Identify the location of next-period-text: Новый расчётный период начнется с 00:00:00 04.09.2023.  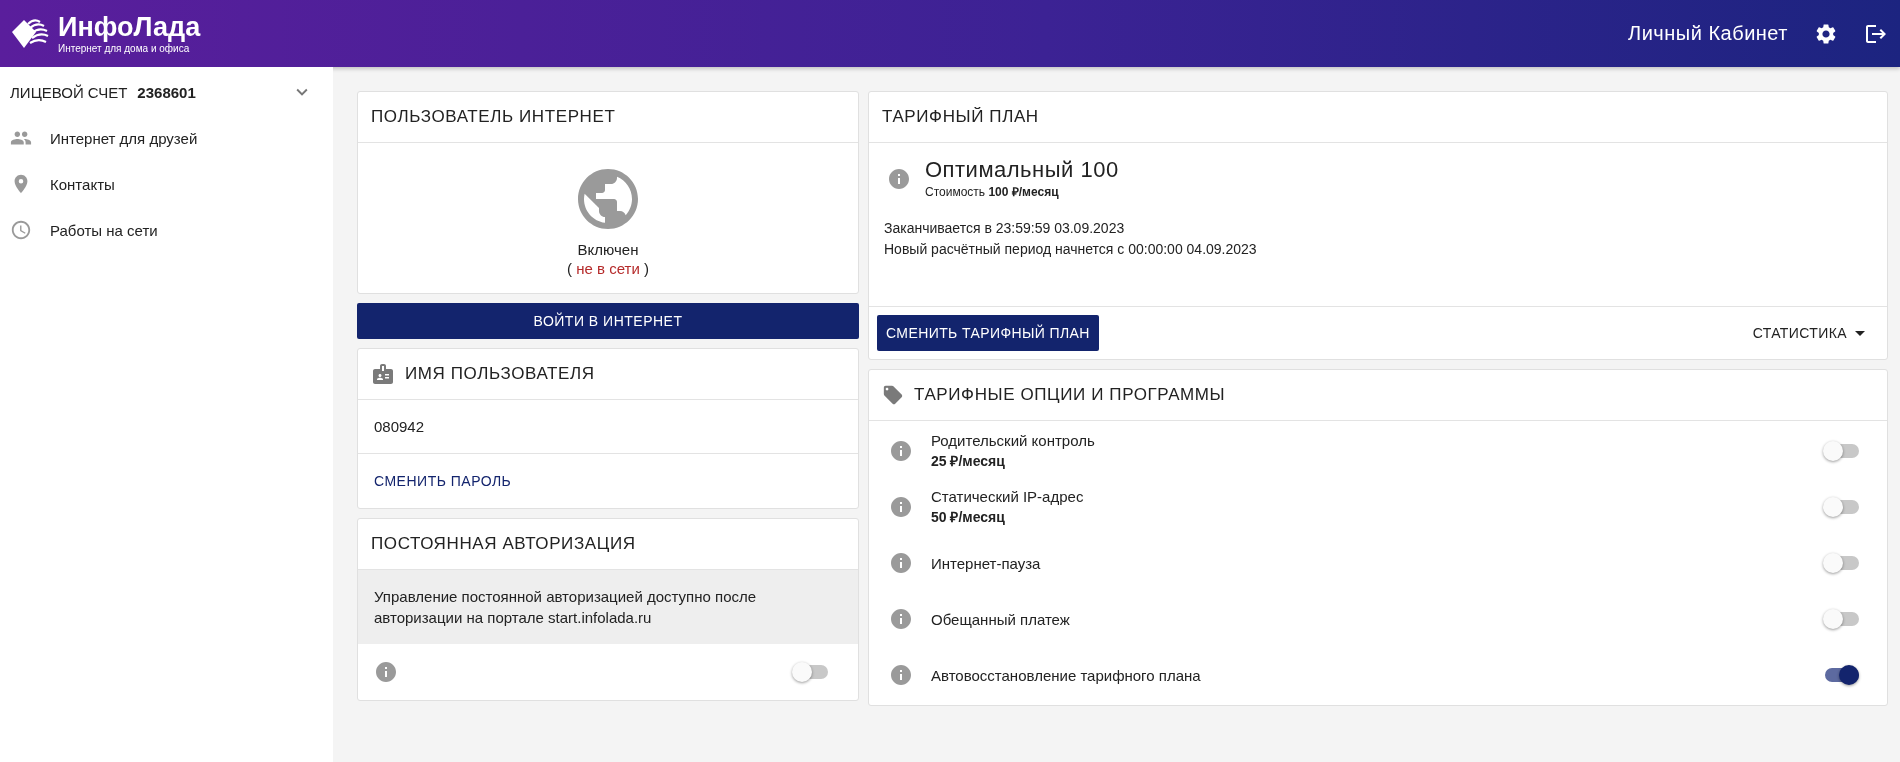
(1071, 249).